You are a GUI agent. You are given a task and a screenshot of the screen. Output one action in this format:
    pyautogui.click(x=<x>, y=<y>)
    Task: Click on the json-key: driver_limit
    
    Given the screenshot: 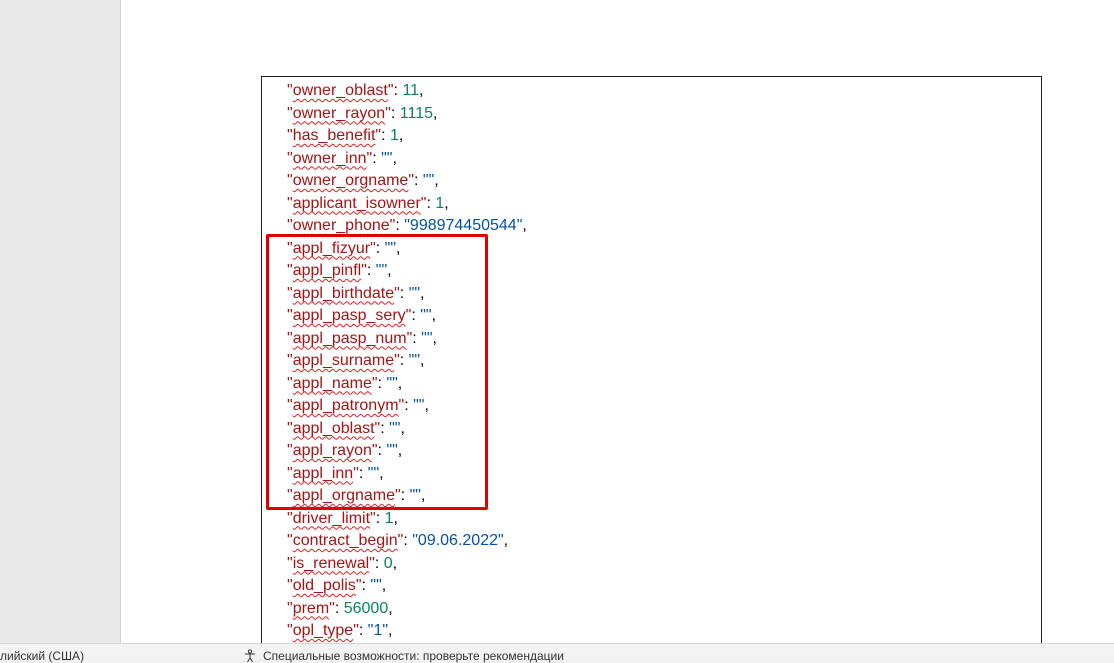 What is the action you would take?
    pyautogui.click(x=331, y=518)
    